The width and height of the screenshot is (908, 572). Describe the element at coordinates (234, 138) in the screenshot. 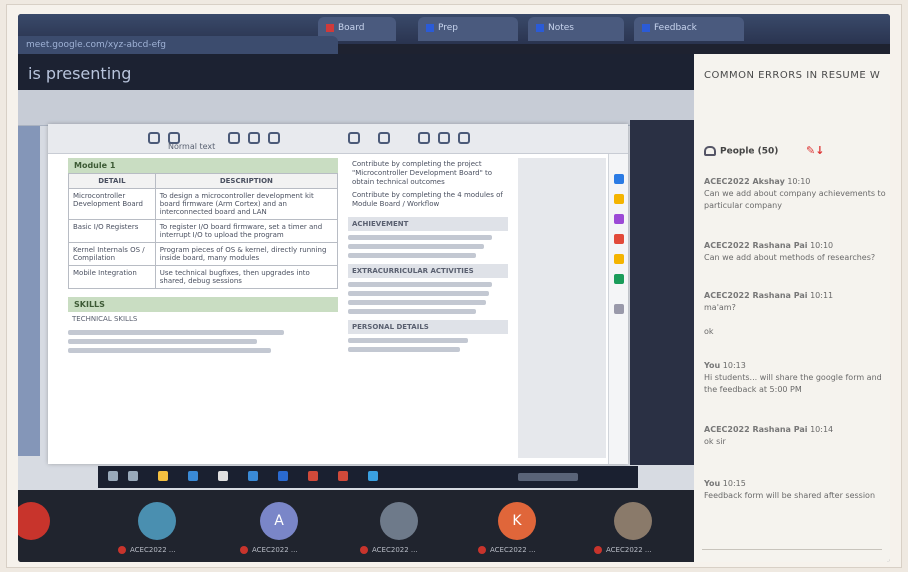

I see `print-icon` at that location.